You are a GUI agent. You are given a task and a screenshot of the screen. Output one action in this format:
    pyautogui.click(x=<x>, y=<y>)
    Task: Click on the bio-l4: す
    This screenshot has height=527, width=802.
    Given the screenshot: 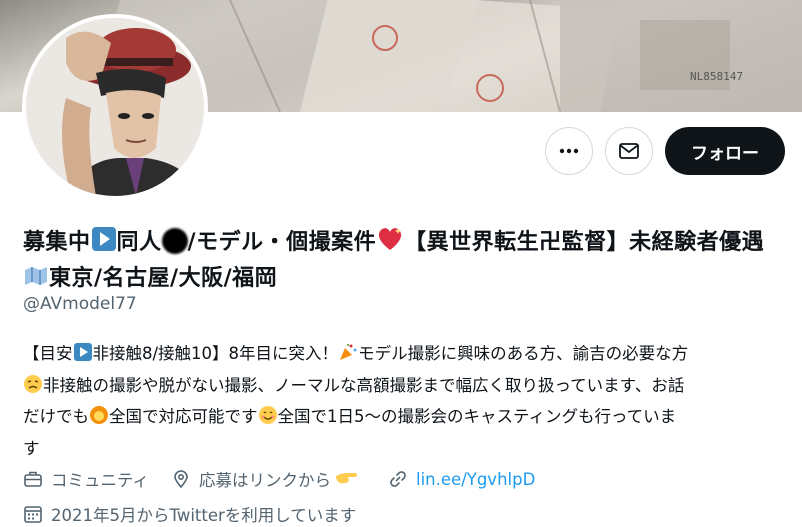 What is the action you would take?
    pyautogui.click(x=31, y=448)
    